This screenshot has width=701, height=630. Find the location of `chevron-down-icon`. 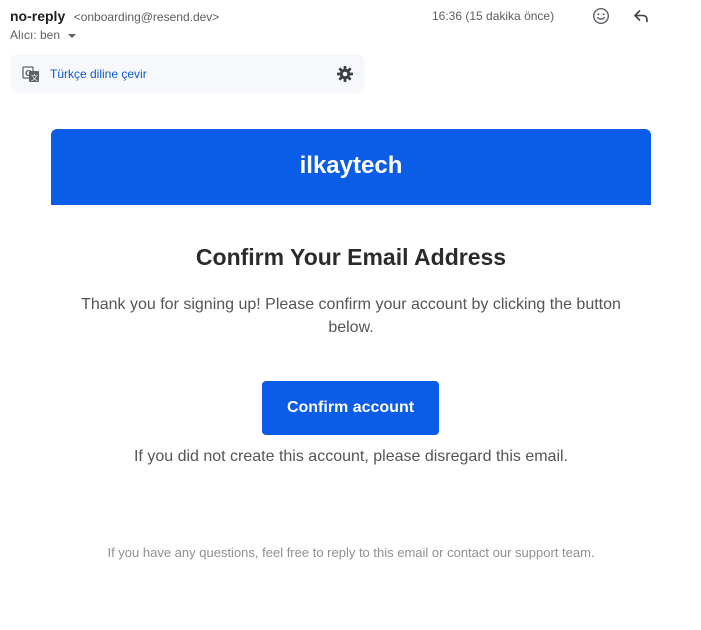

chevron-down-icon is located at coordinates (72, 35).